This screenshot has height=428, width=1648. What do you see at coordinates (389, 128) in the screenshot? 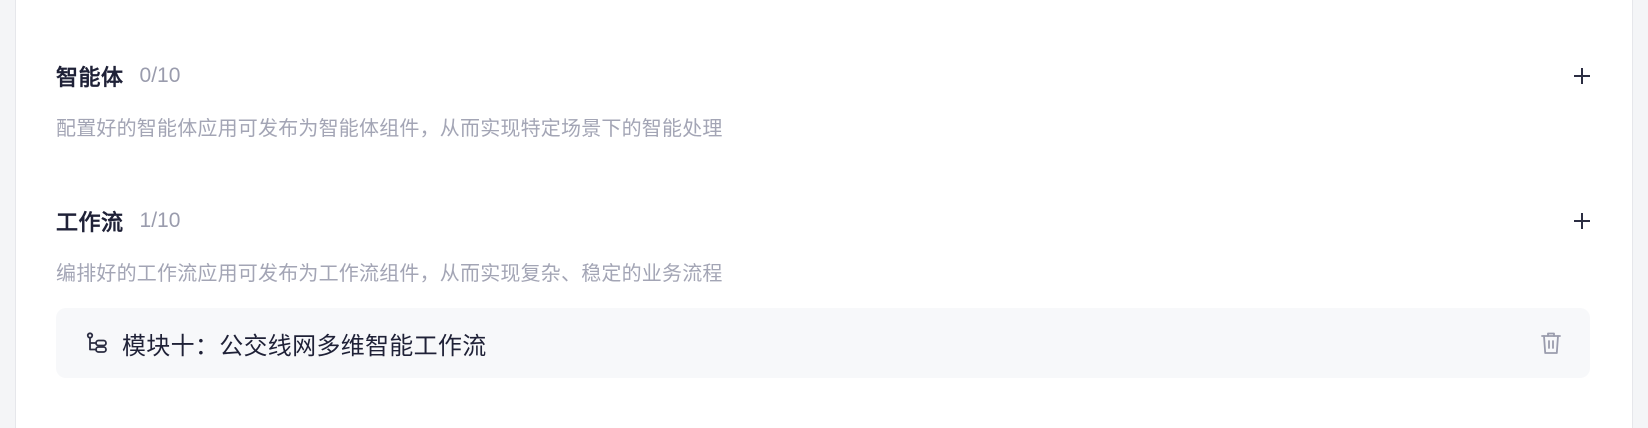
I see `agents-description: 配置好的智能体应用可发布为智能体组件，从而实现特定场景下的智能处理` at bounding box center [389, 128].